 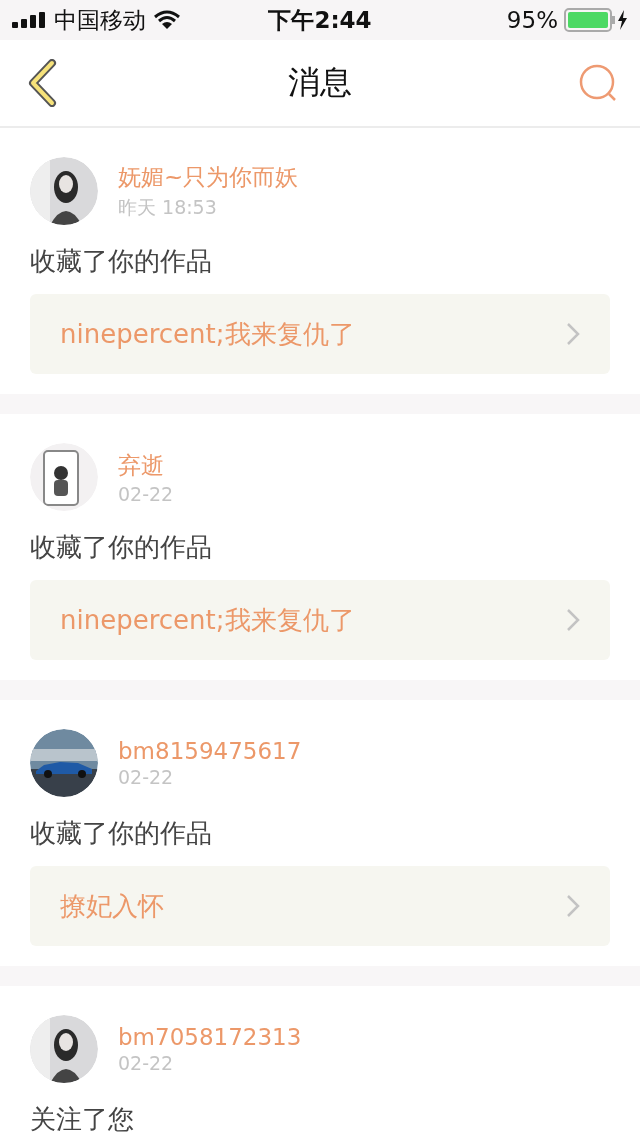 What do you see at coordinates (82, 1119) in the screenshot?
I see `action-text: 关注了您` at bounding box center [82, 1119].